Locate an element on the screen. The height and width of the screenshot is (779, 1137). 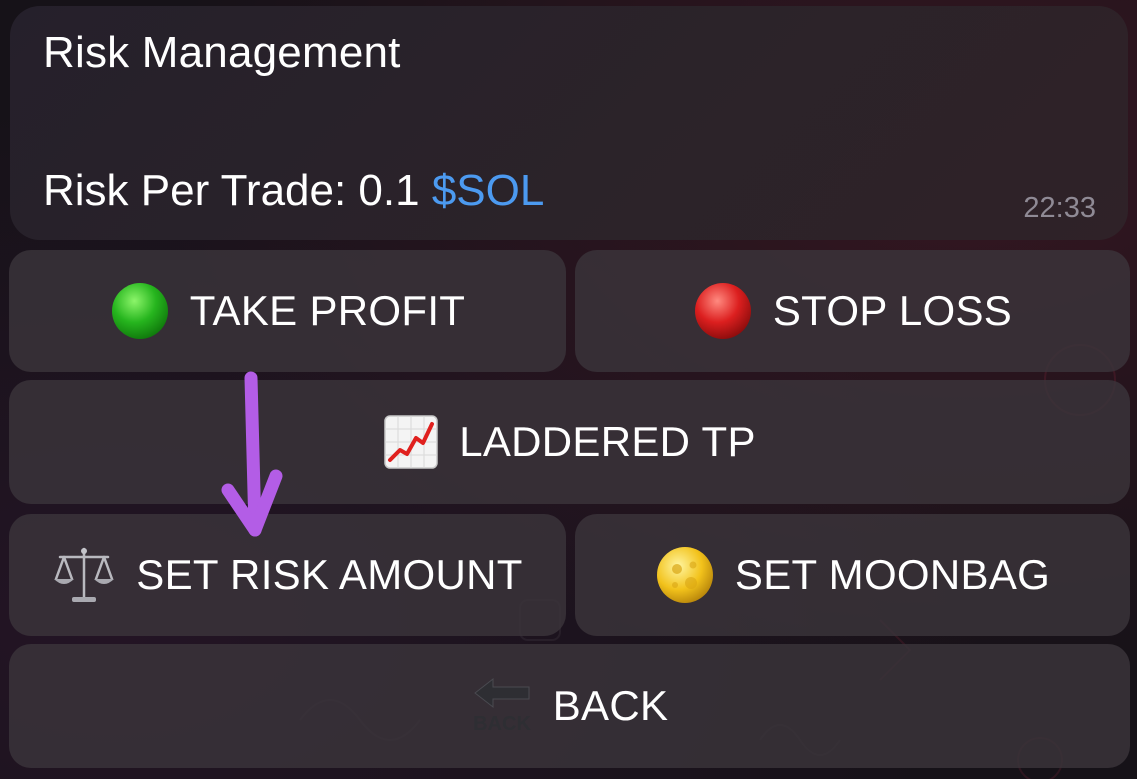
balance-scale-icon is located at coordinates (84, 575).